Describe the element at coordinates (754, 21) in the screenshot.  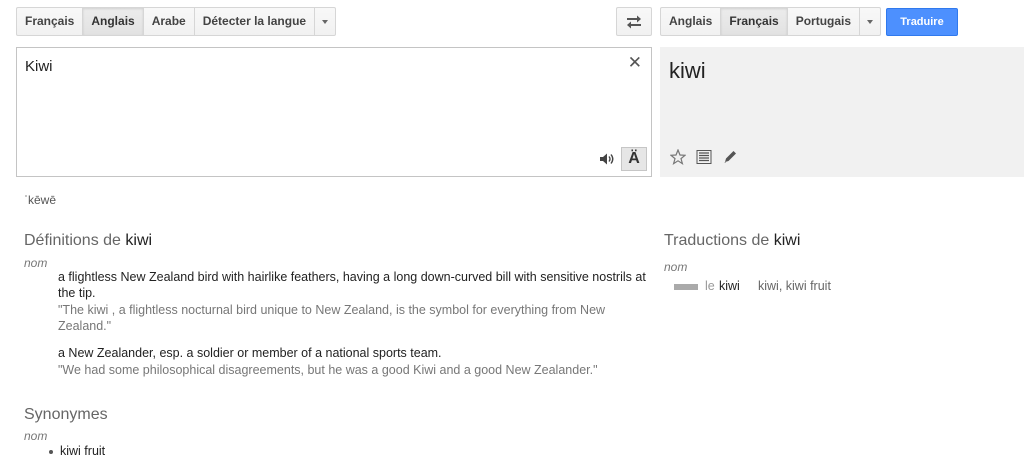
I see `target-lang-french: Français` at that location.